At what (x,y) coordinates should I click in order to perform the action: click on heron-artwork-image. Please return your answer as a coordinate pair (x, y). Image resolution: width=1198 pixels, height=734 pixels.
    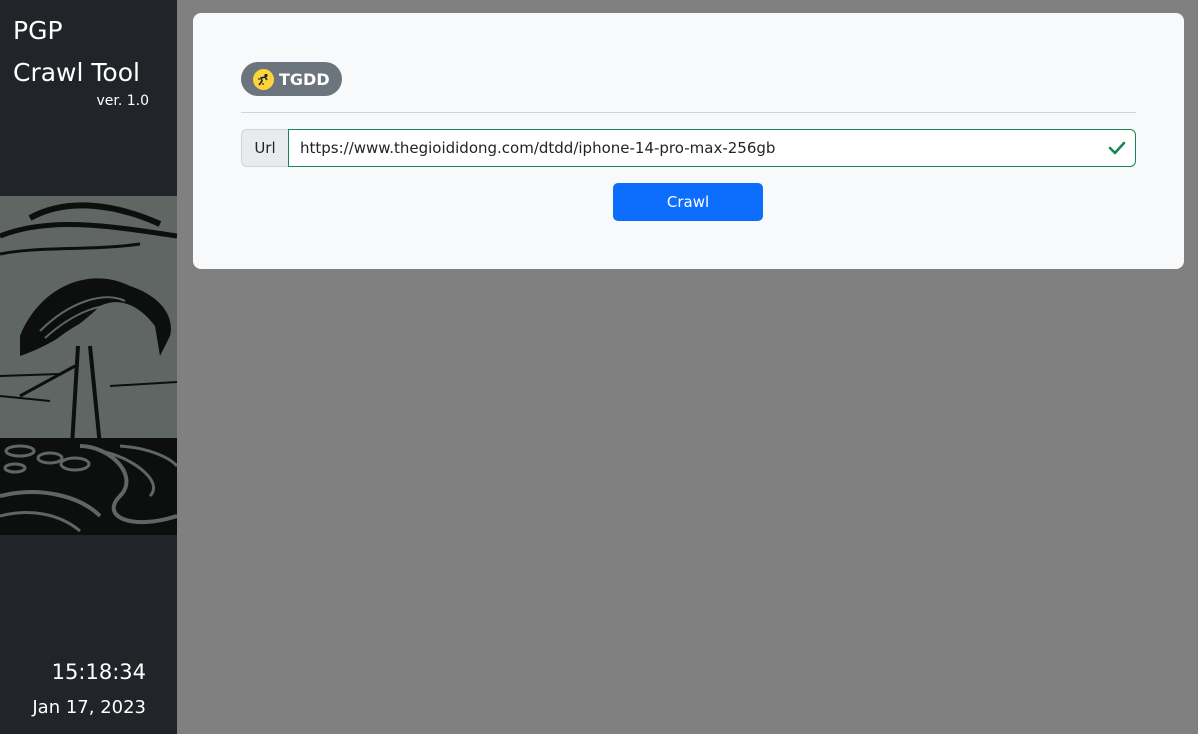
    Looking at the image, I should click on (88, 365).